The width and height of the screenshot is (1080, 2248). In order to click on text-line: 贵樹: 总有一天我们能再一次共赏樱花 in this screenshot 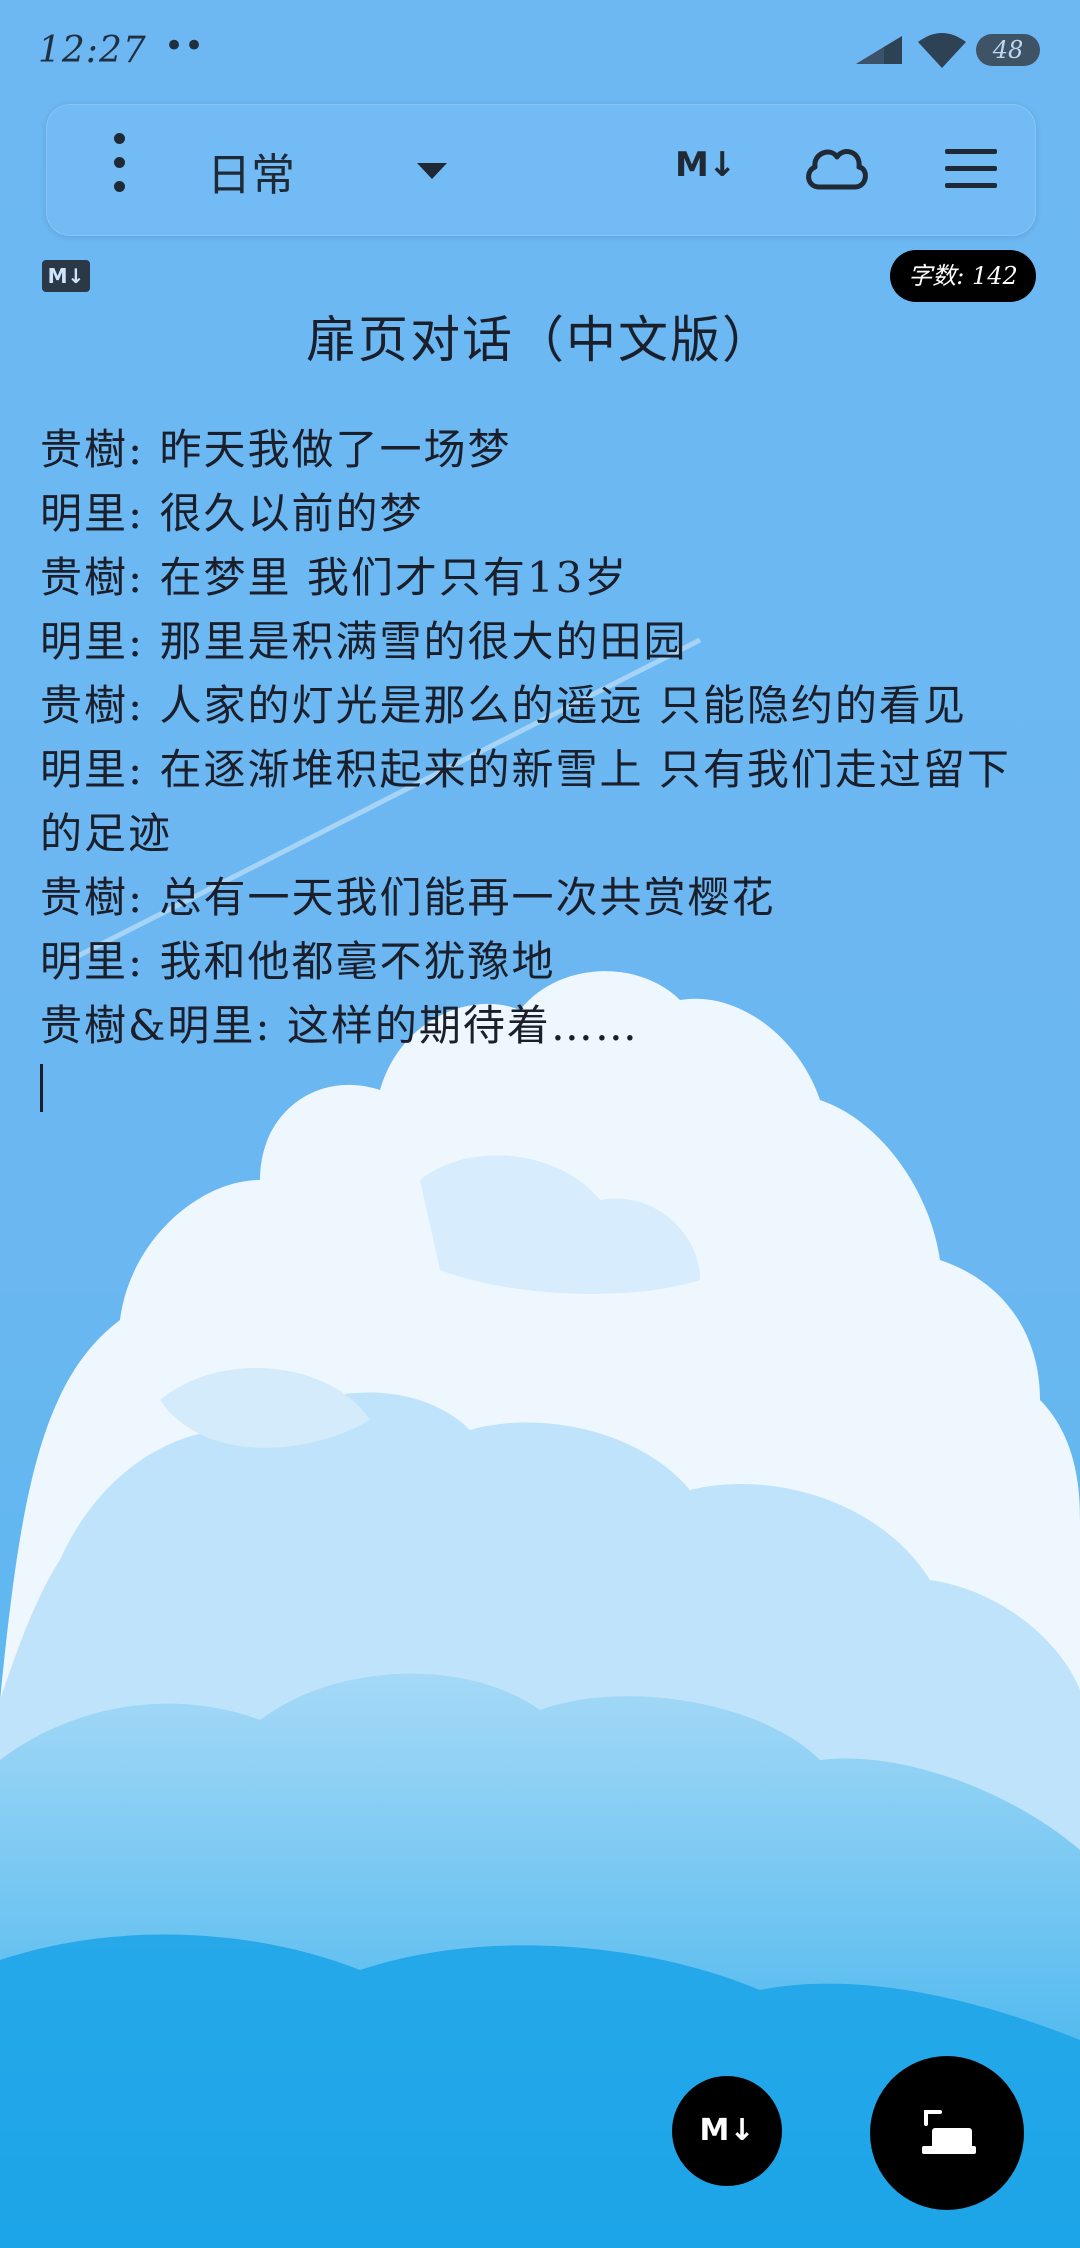, I will do `click(408, 897)`.